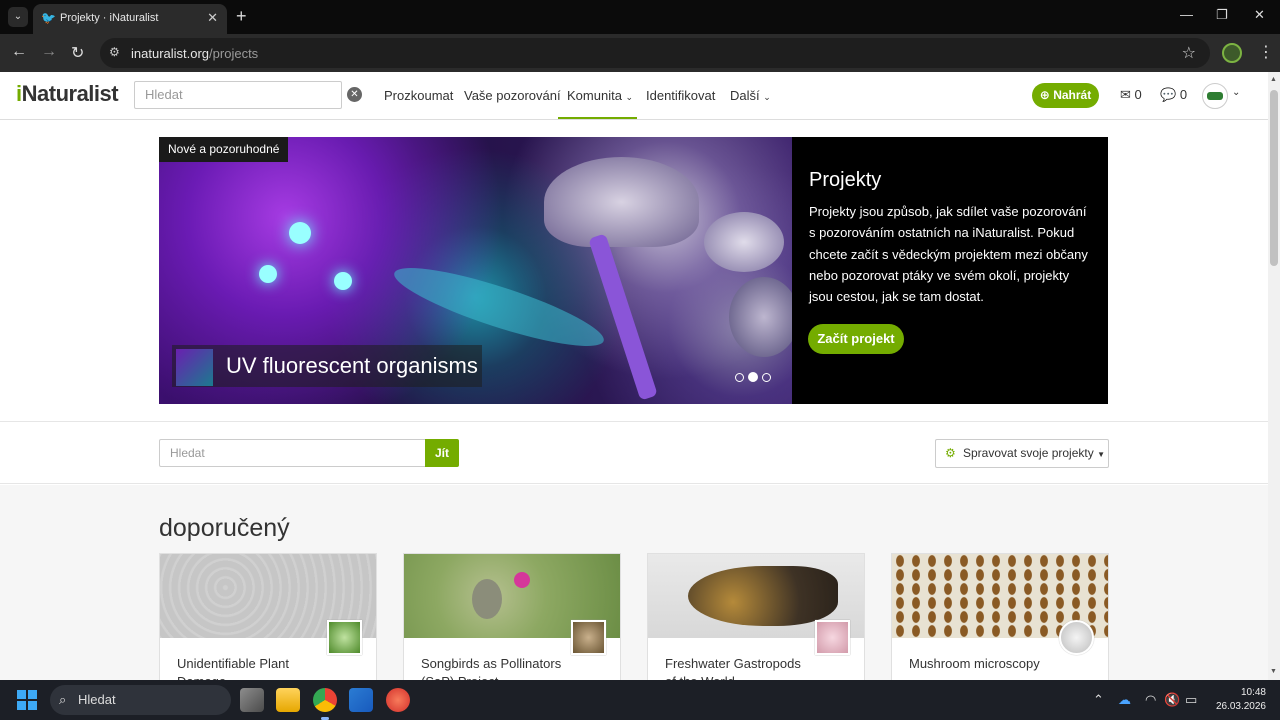 This screenshot has height=720, width=1280. What do you see at coordinates (1232, 53) in the screenshot?
I see `browser-profile-avatar` at bounding box center [1232, 53].